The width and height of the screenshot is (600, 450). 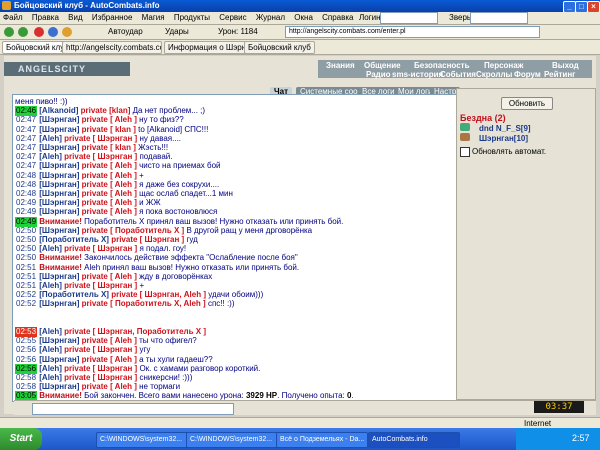 I want to click on login-input, so click(x=409, y=18).